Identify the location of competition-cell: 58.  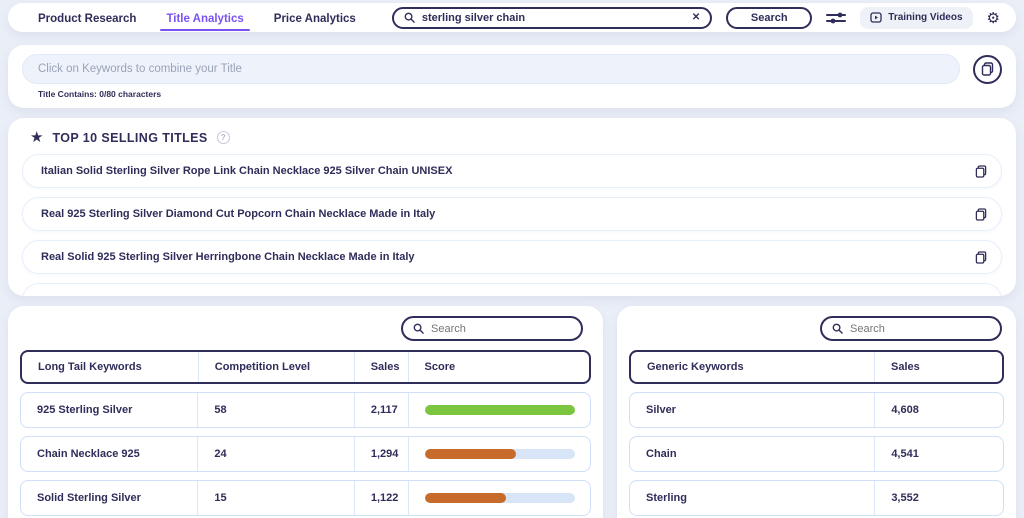
(275, 410).